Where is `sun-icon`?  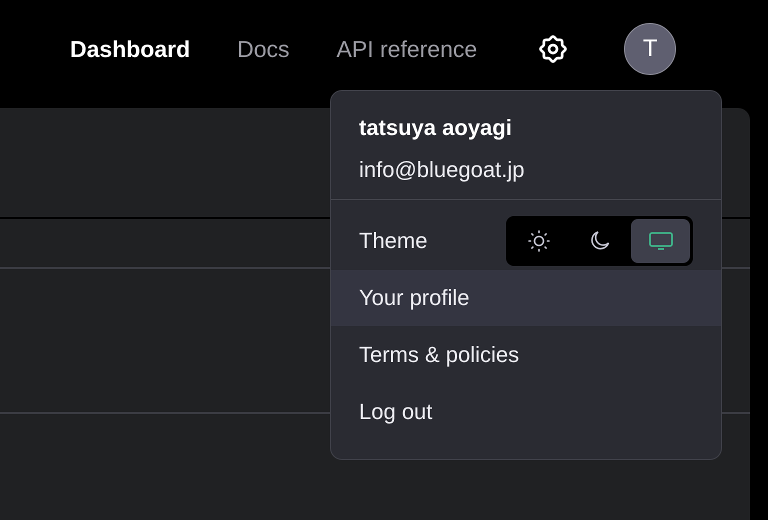
sun-icon is located at coordinates (538, 240).